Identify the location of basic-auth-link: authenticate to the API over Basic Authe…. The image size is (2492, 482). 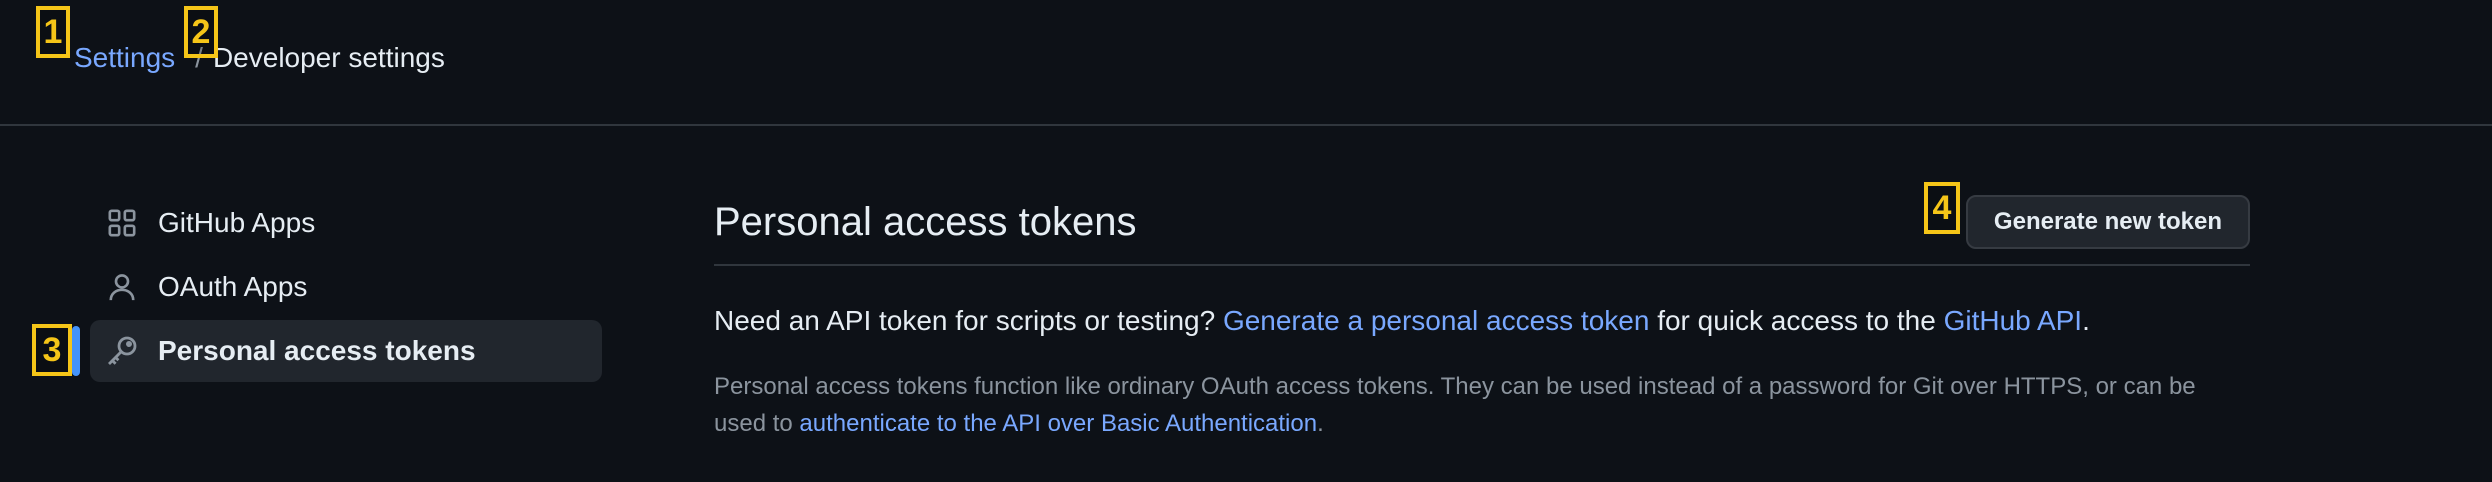
(1058, 423).